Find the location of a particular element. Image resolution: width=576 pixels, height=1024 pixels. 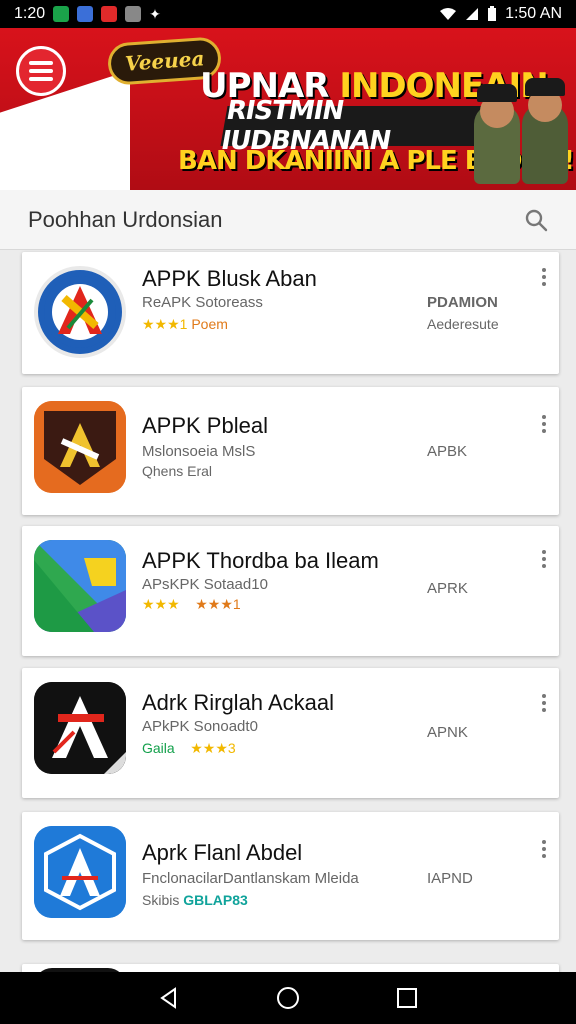

settings-notification-icon: ✦ is located at coordinates (155, 13).